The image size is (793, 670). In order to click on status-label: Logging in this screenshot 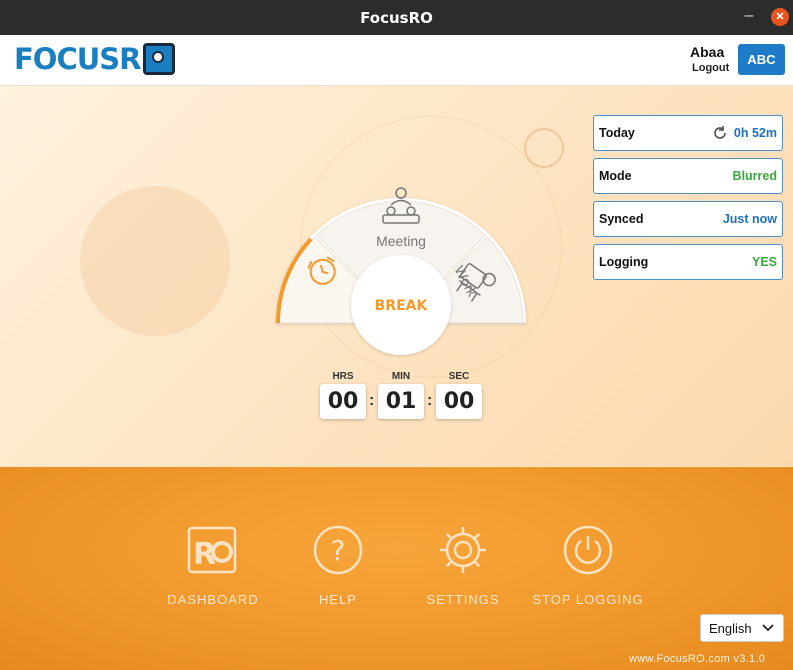, I will do `click(624, 262)`.